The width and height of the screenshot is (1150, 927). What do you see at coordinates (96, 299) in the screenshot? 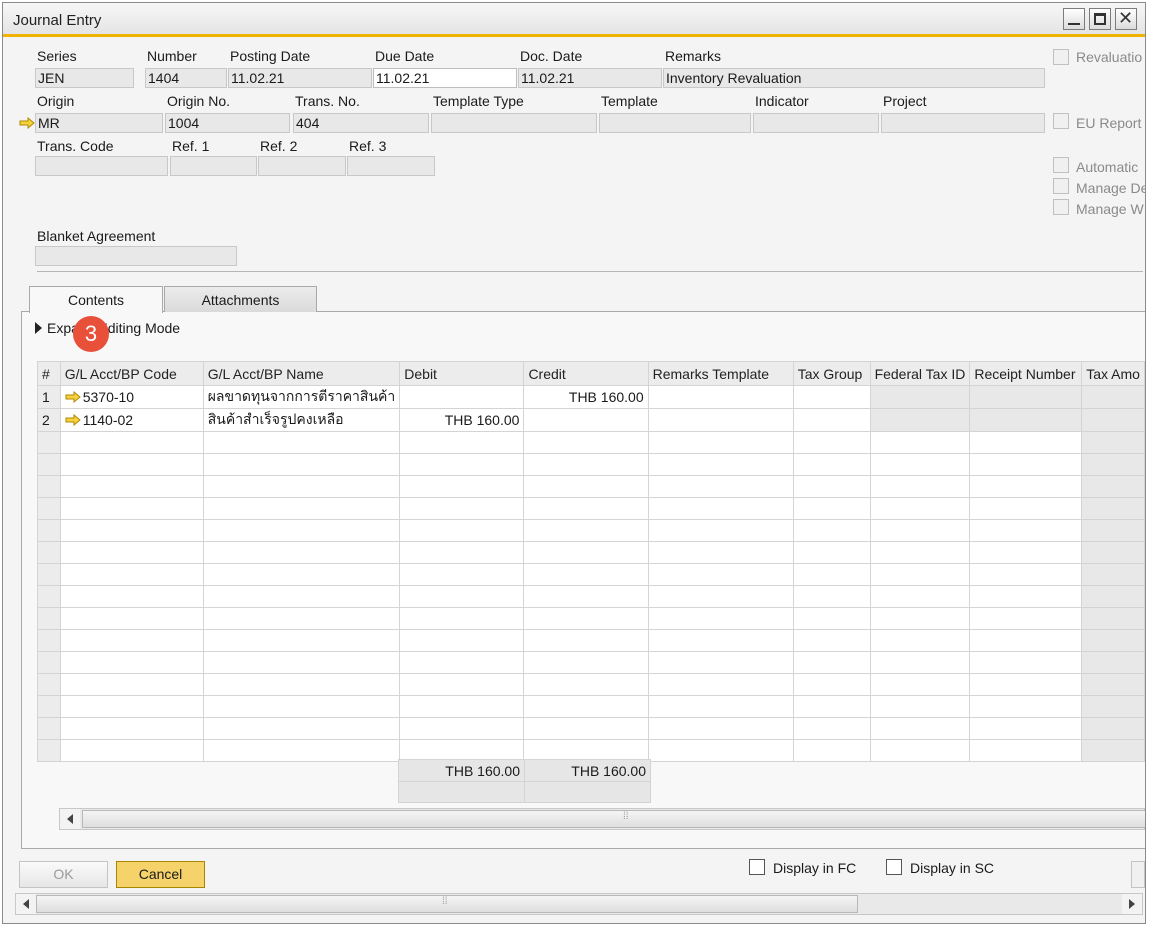
I see `tab-contents: Contents` at bounding box center [96, 299].